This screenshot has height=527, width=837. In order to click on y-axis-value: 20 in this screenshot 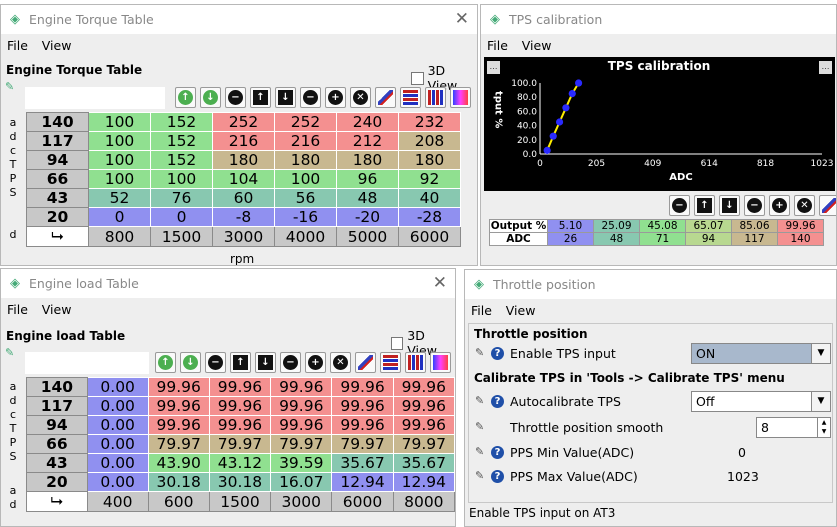, I will do `click(57, 217)`.